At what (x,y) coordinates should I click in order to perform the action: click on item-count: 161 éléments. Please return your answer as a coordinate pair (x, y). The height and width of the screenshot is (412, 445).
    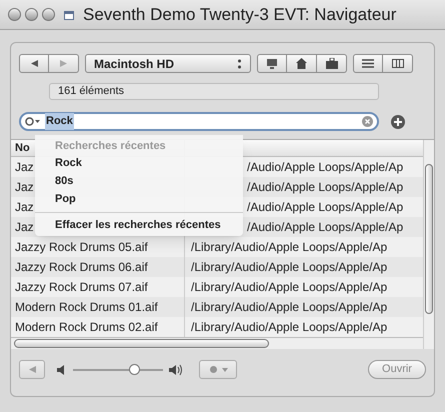
    Looking at the image, I should click on (214, 91).